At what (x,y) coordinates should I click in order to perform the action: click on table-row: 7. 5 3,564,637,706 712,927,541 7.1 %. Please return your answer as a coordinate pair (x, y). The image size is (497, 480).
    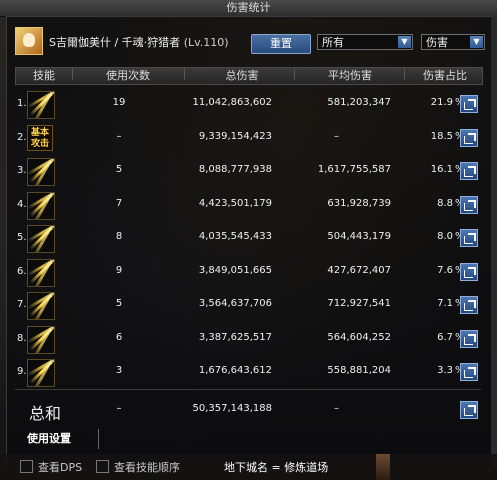
    Looking at the image, I should click on (250, 305).